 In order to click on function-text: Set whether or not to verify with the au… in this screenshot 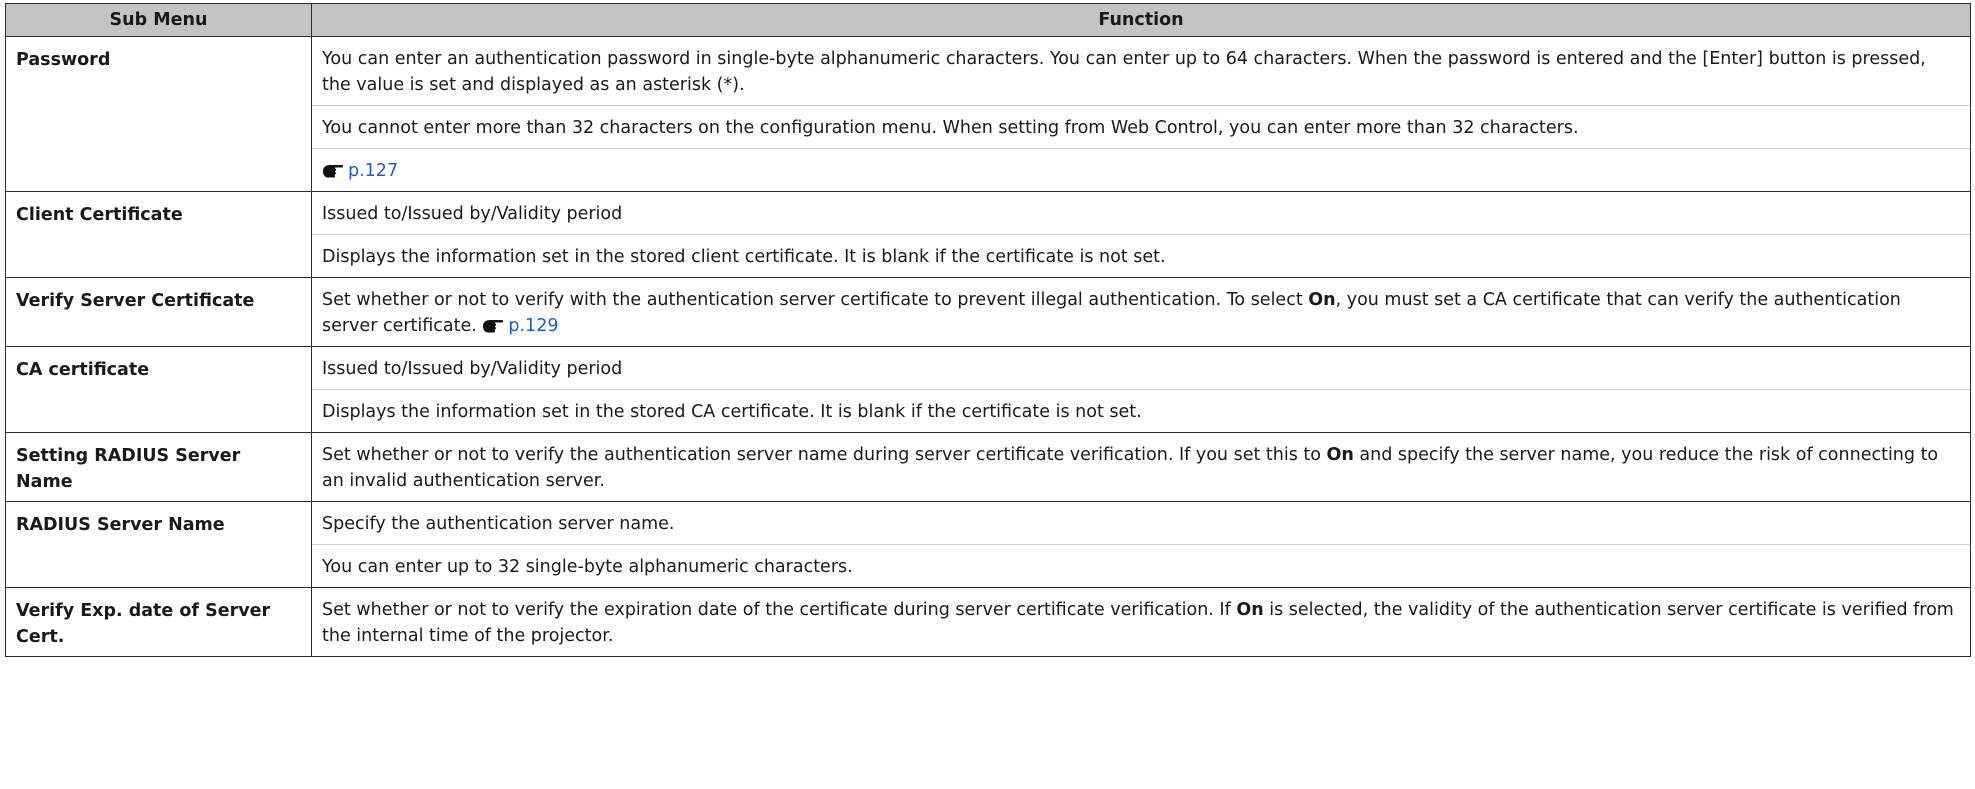, I will do `click(1141, 312)`.